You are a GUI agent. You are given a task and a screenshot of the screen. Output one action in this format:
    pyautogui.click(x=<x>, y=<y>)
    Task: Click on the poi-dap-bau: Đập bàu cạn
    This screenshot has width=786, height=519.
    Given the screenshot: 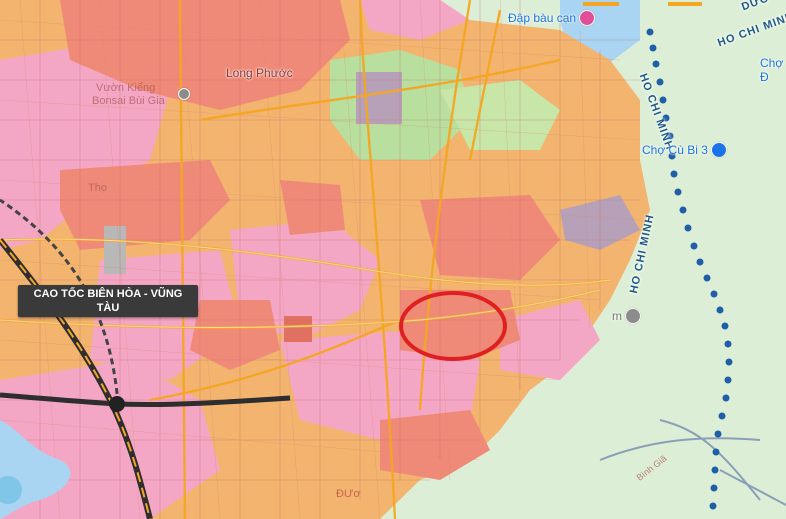 What is the action you would take?
    pyautogui.click(x=552, y=18)
    